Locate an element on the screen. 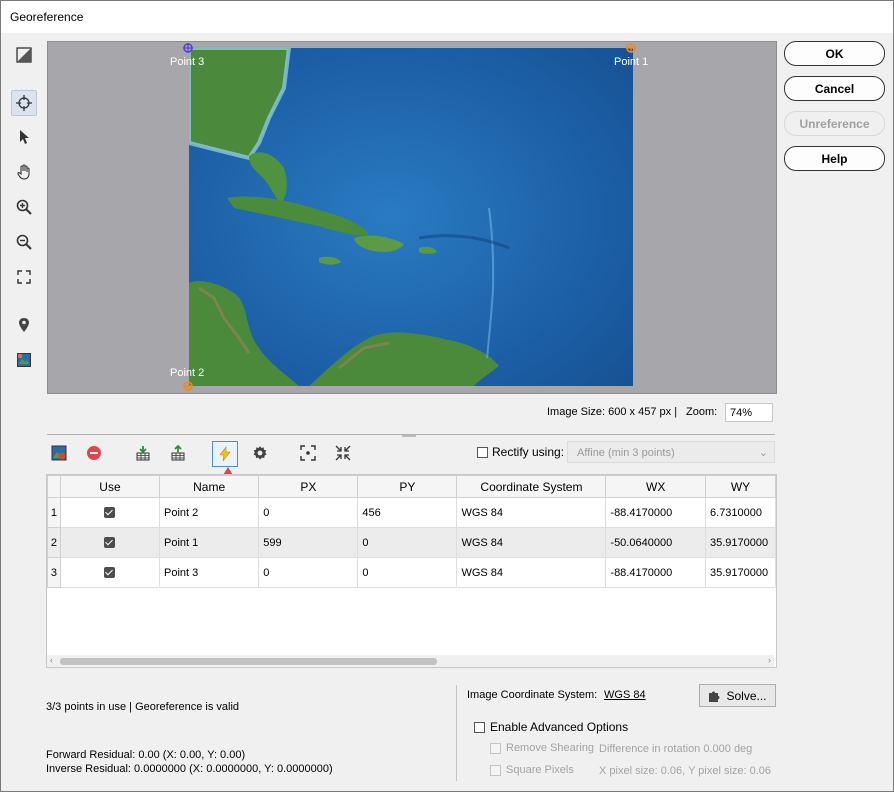  remove-point-icon is located at coordinates (94, 453).